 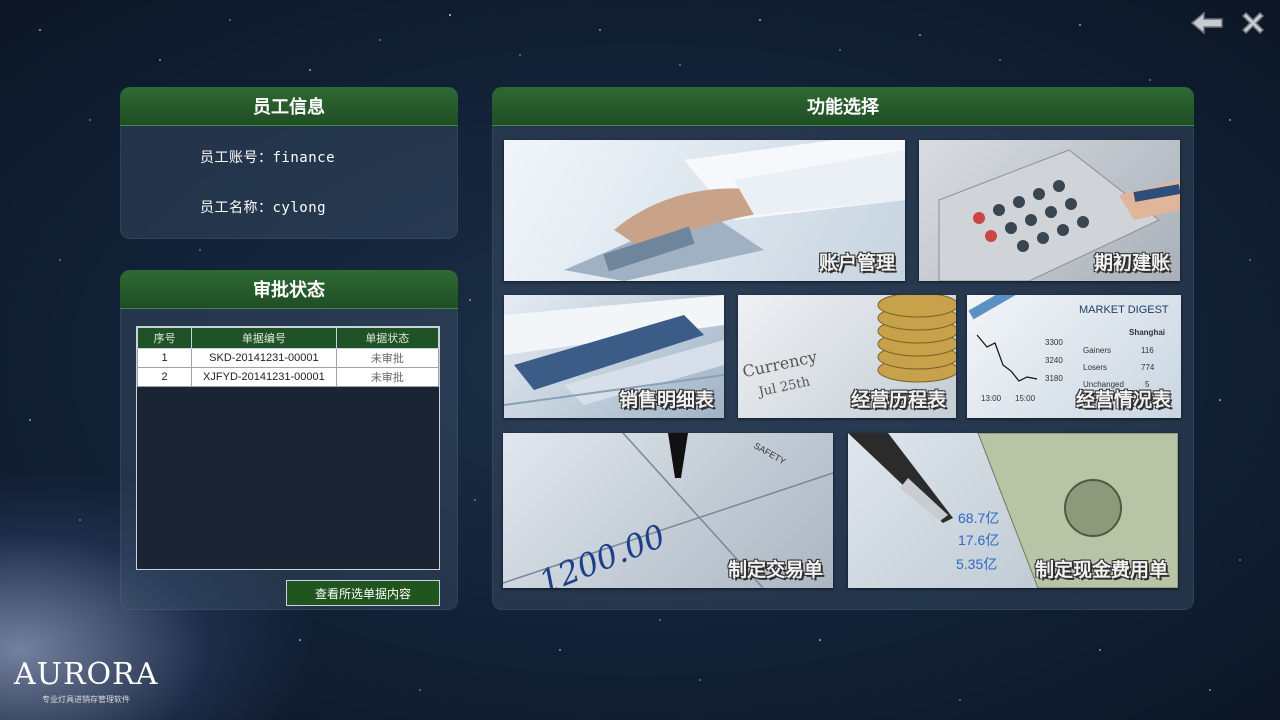 What do you see at coordinates (1131, 263) in the screenshot?
I see `tile-label: 期初建账` at bounding box center [1131, 263].